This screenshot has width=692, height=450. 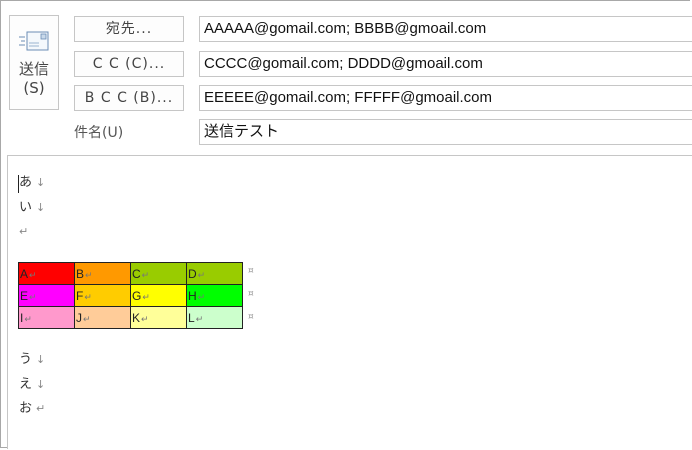 What do you see at coordinates (192, 273) in the screenshot?
I see `table-cell-text: D` at bounding box center [192, 273].